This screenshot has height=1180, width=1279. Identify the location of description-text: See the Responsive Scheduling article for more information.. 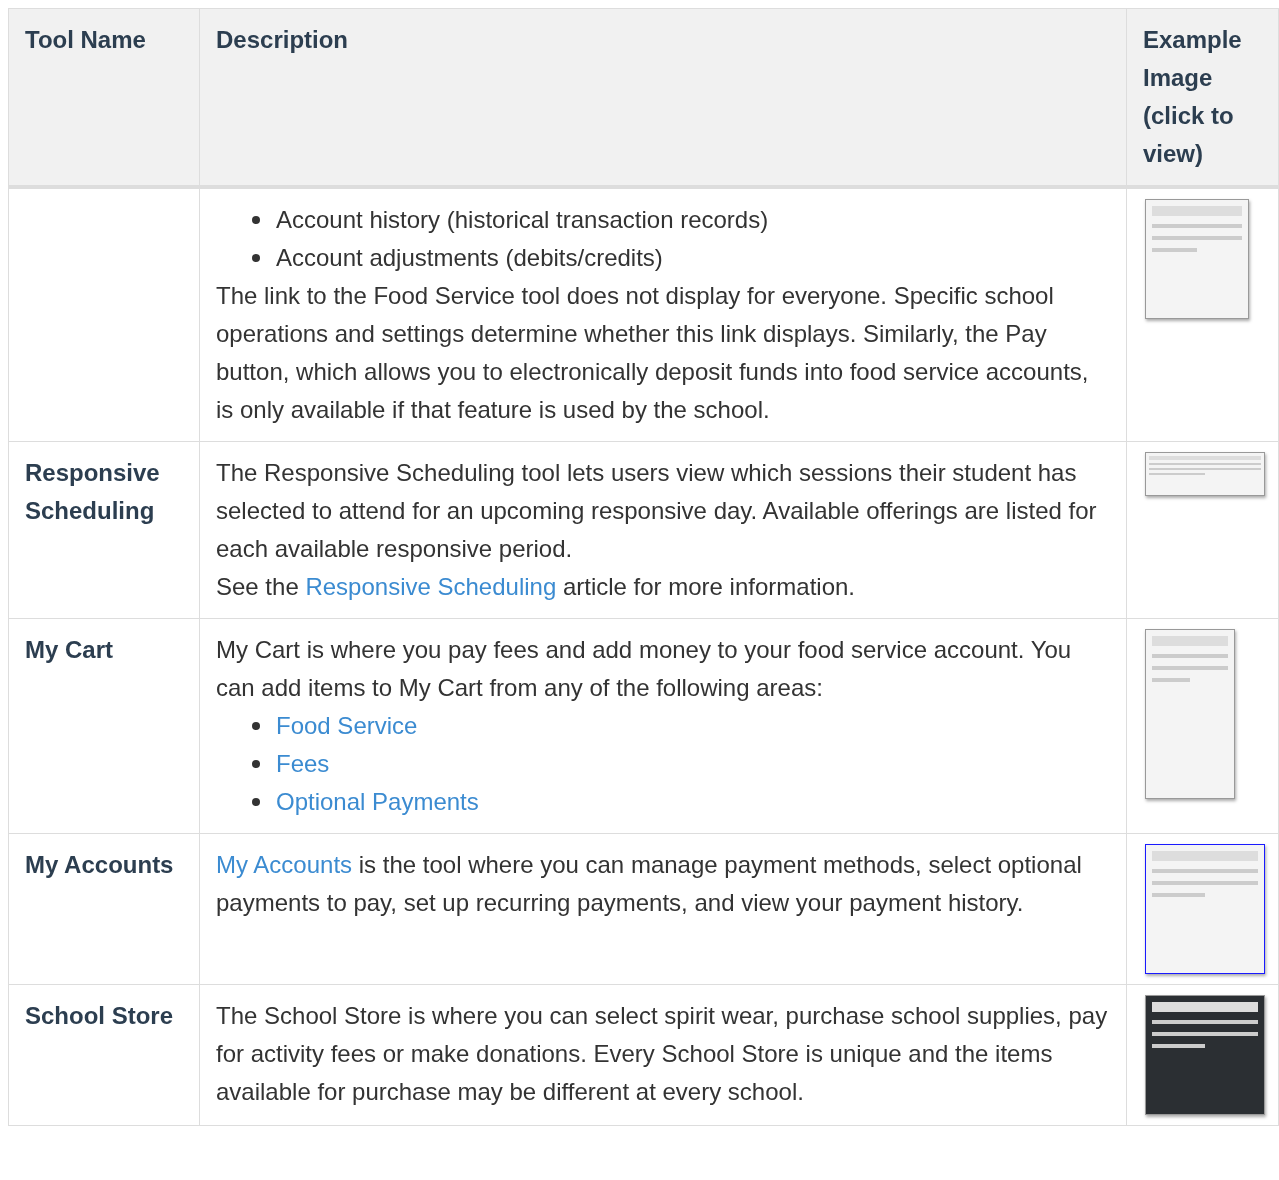
(536, 587).